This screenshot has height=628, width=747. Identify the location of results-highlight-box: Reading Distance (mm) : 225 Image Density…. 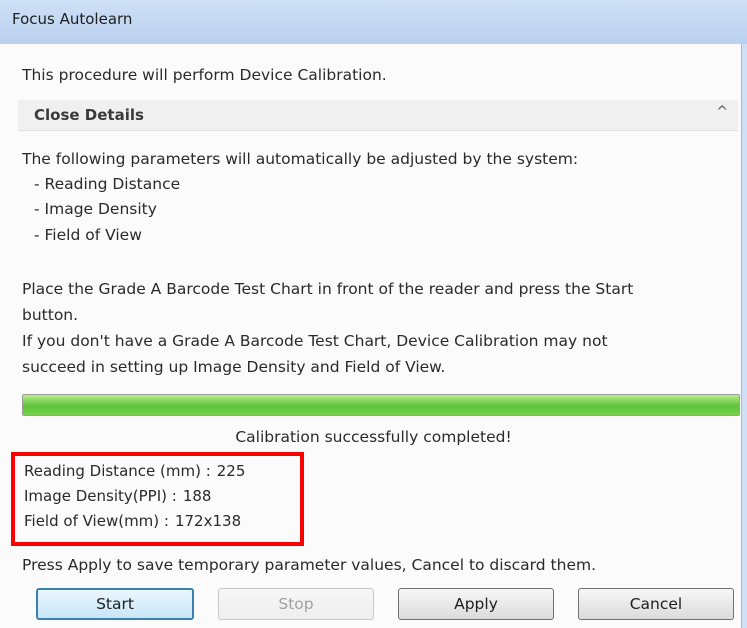
(157, 499).